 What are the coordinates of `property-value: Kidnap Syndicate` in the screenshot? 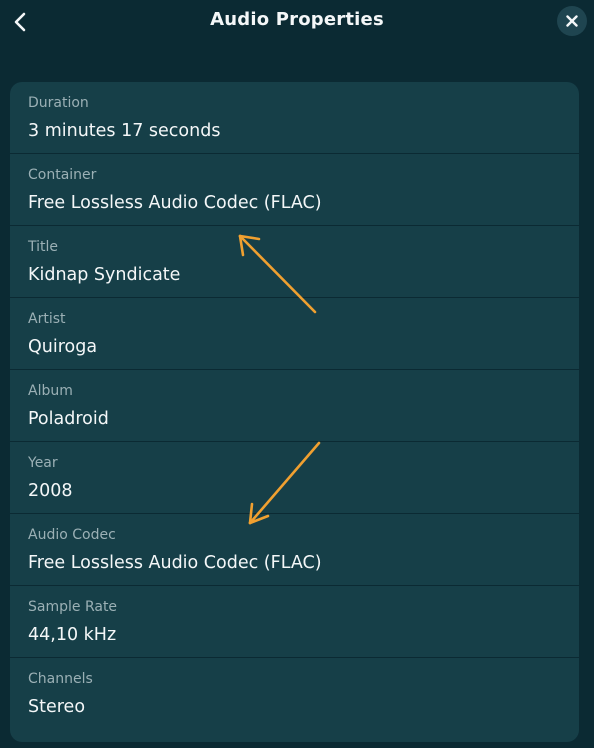 It's located at (104, 275).